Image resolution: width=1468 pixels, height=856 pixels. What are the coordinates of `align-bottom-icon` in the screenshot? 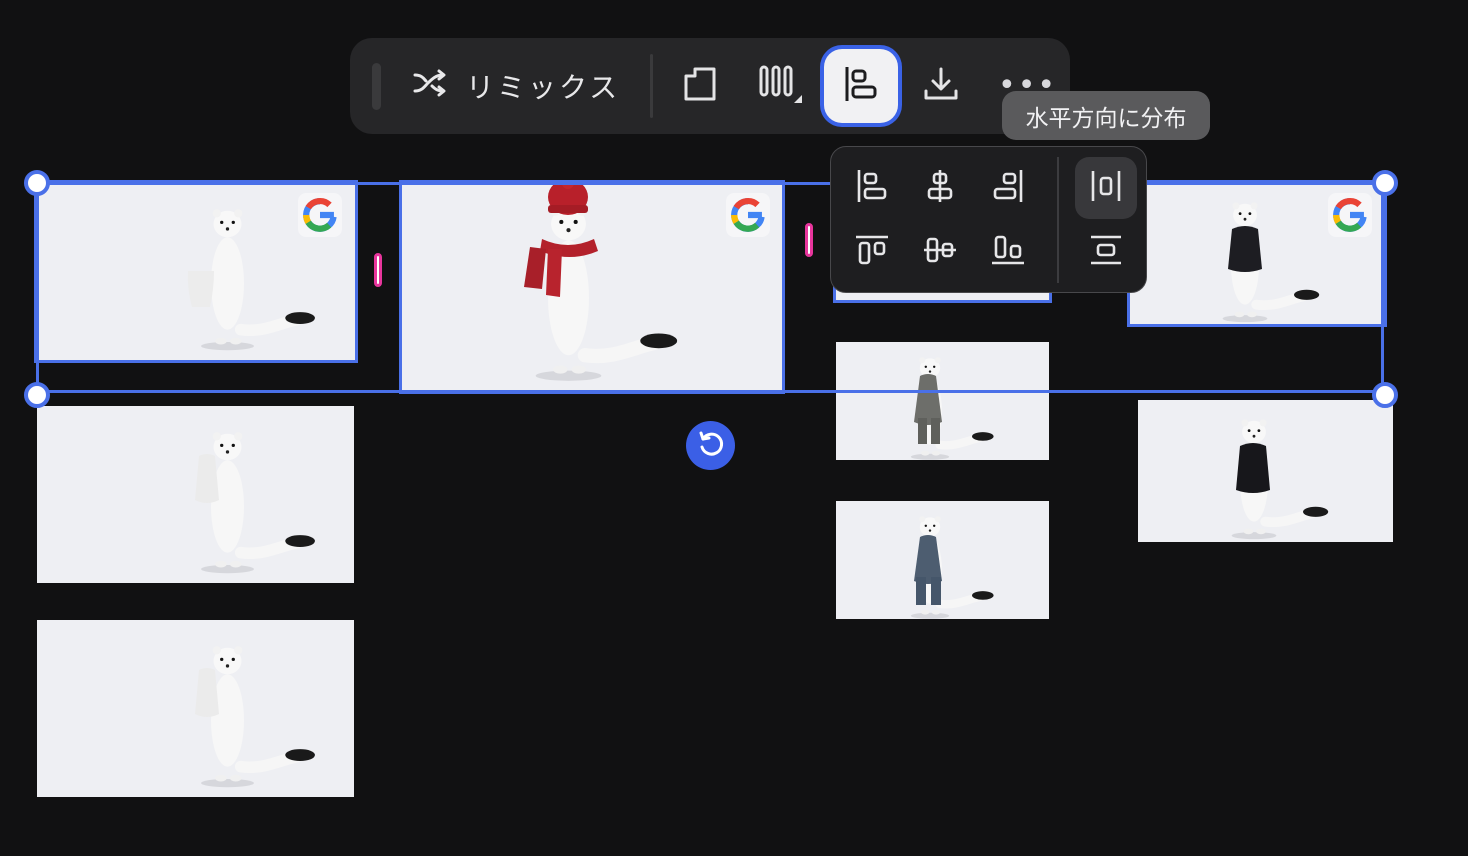 It's located at (1008, 252).